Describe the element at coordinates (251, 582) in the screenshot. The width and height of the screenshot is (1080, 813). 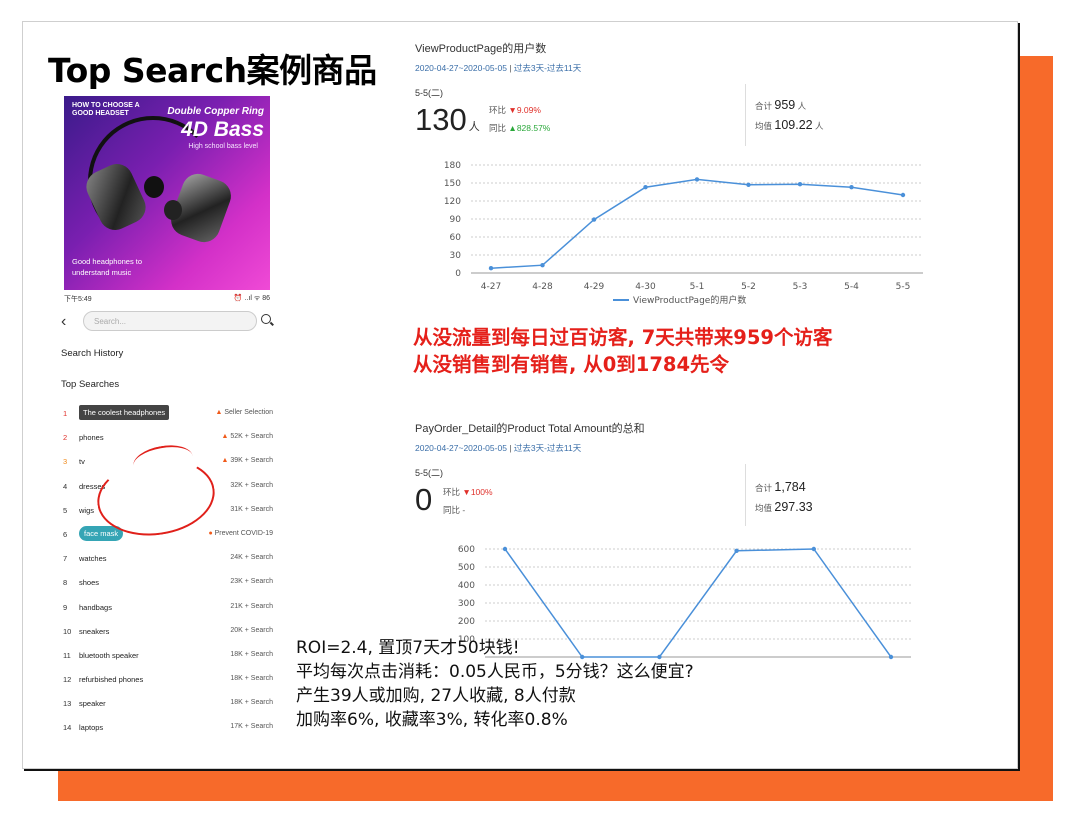
I see `search-meta-text: 23K + Search` at that location.